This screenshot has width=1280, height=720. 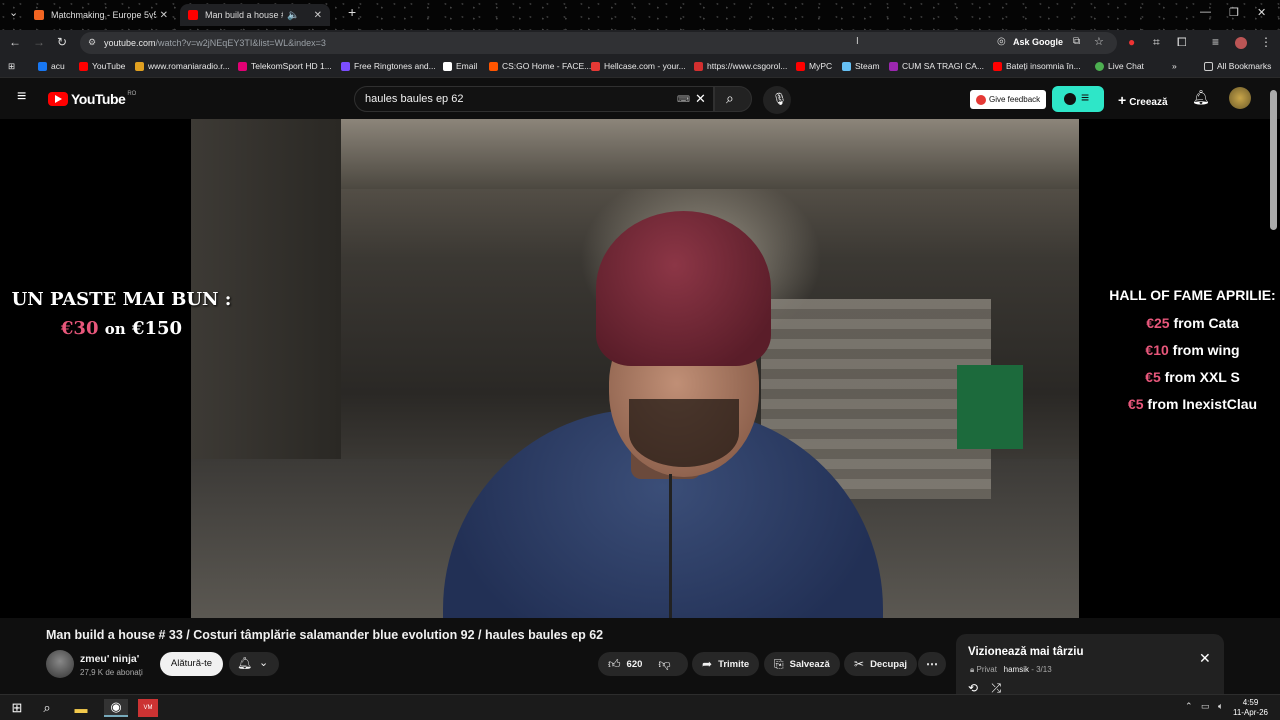 I want to click on channel-avatar, so click(x=60, y=664).